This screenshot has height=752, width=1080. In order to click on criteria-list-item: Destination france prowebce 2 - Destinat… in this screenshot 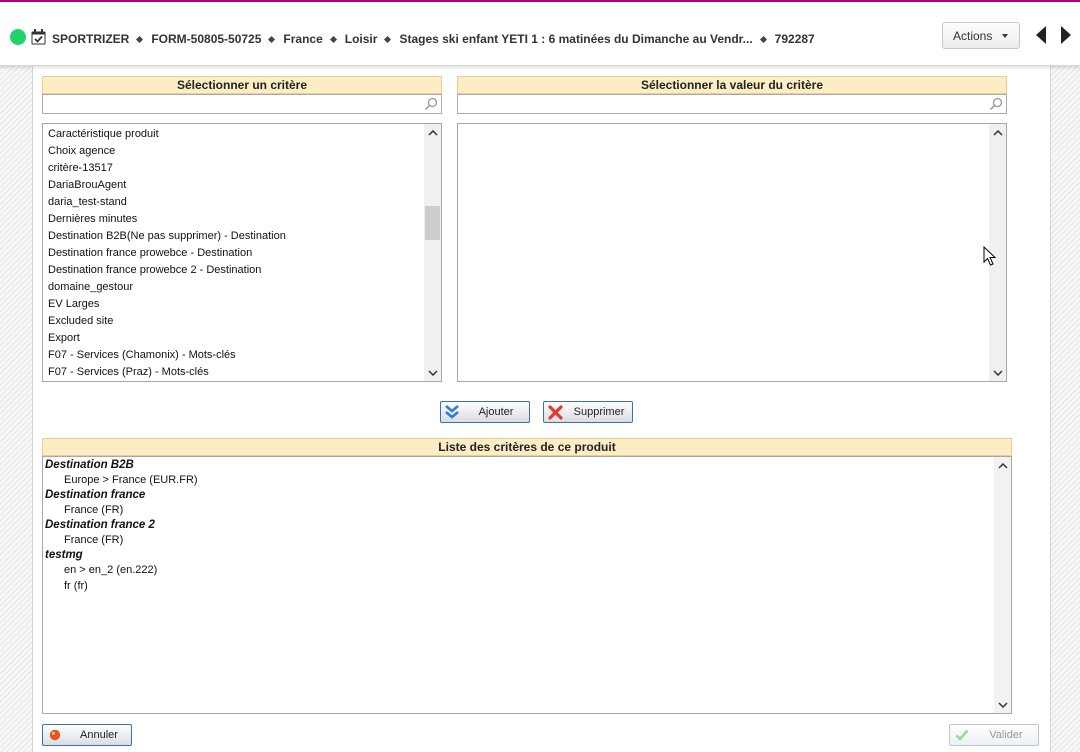, I will do `click(235, 270)`.